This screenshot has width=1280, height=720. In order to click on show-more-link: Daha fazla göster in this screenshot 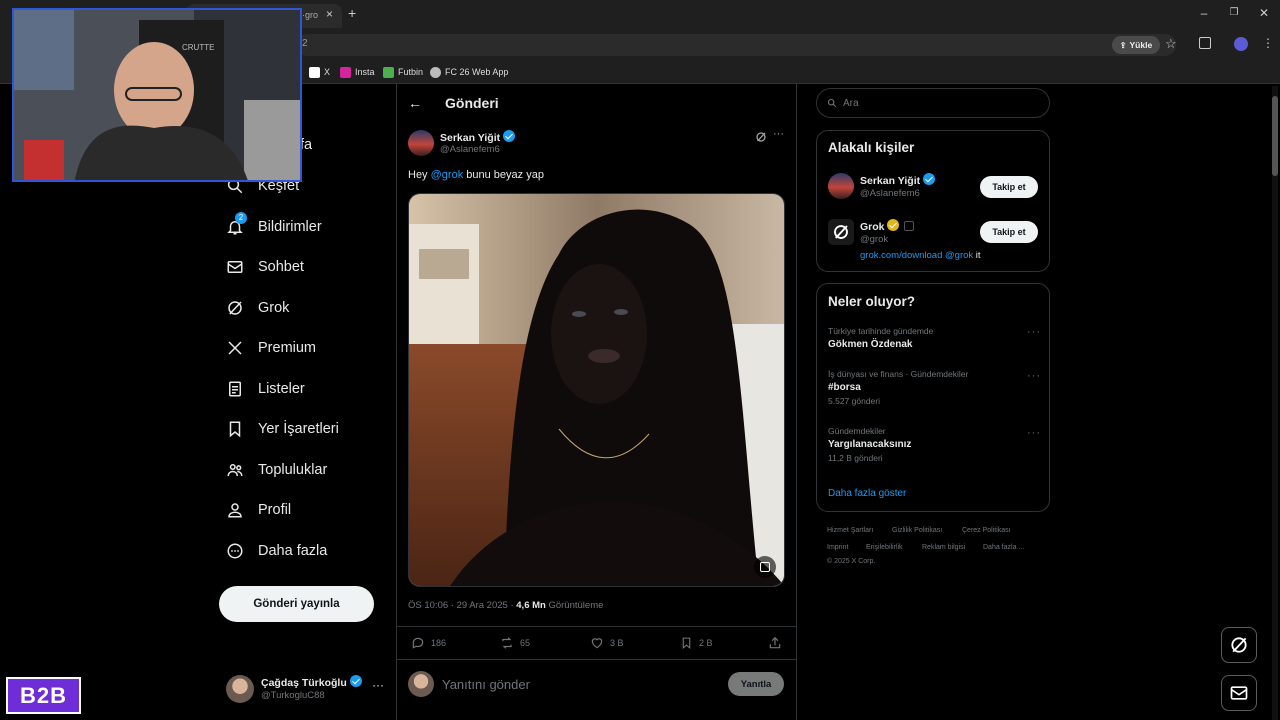, I will do `click(867, 493)`.